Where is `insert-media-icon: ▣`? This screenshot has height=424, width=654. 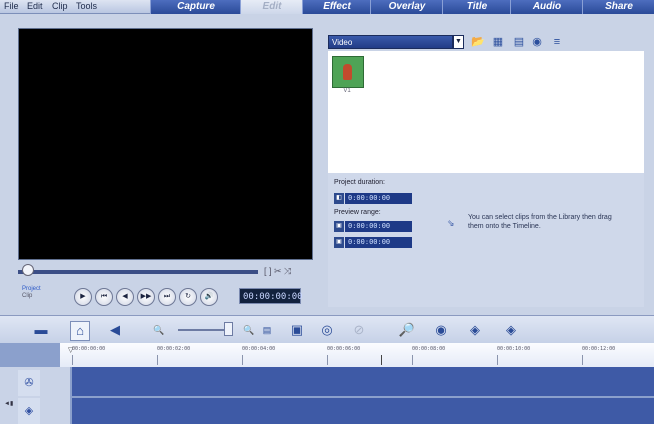
insert-media-icon: ▣ is located at coordinates (297, 330).